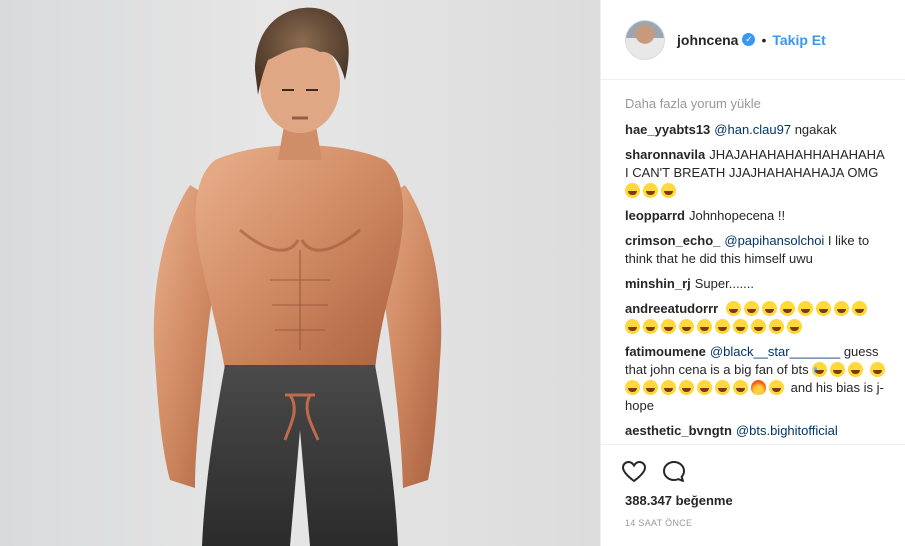 The height and width of the screenshot is (546, 905). Describe the element at coordinates (665, 351) in the screenshot. I see `comment-username: fatimoumene` at that location.